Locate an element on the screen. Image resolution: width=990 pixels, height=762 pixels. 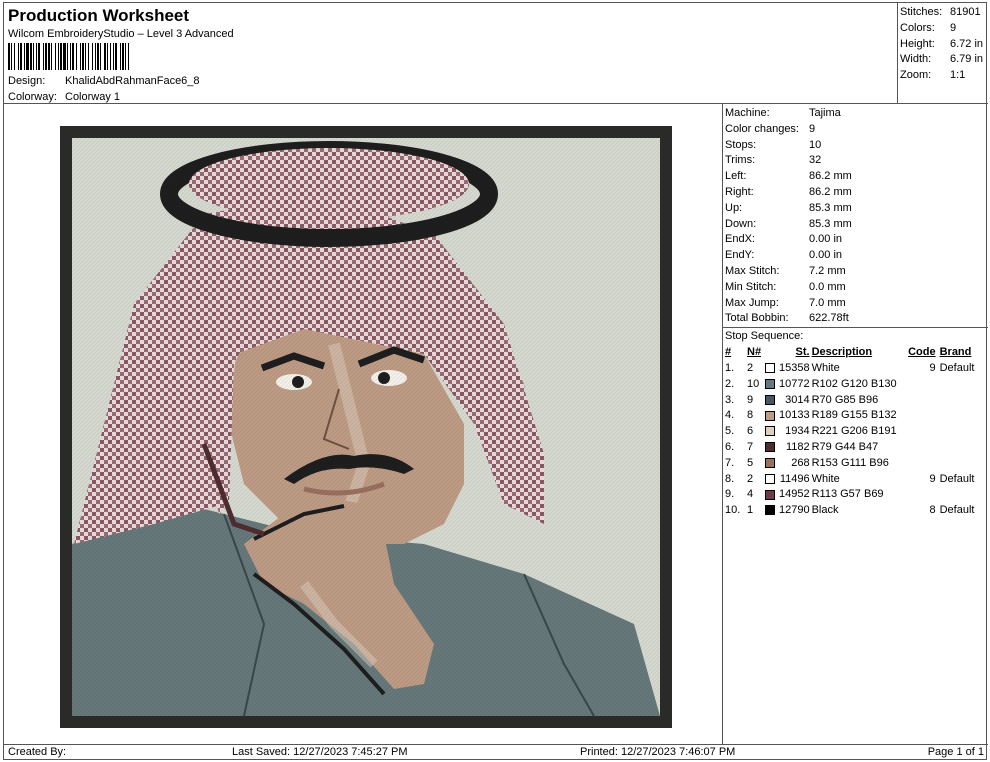
info-label: Min Stitch: is located at coordinates (751, 286).